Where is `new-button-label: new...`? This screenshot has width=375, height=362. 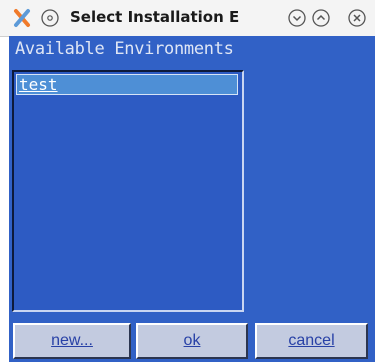
new-button-label: new... is located at coordinates (72, 340).